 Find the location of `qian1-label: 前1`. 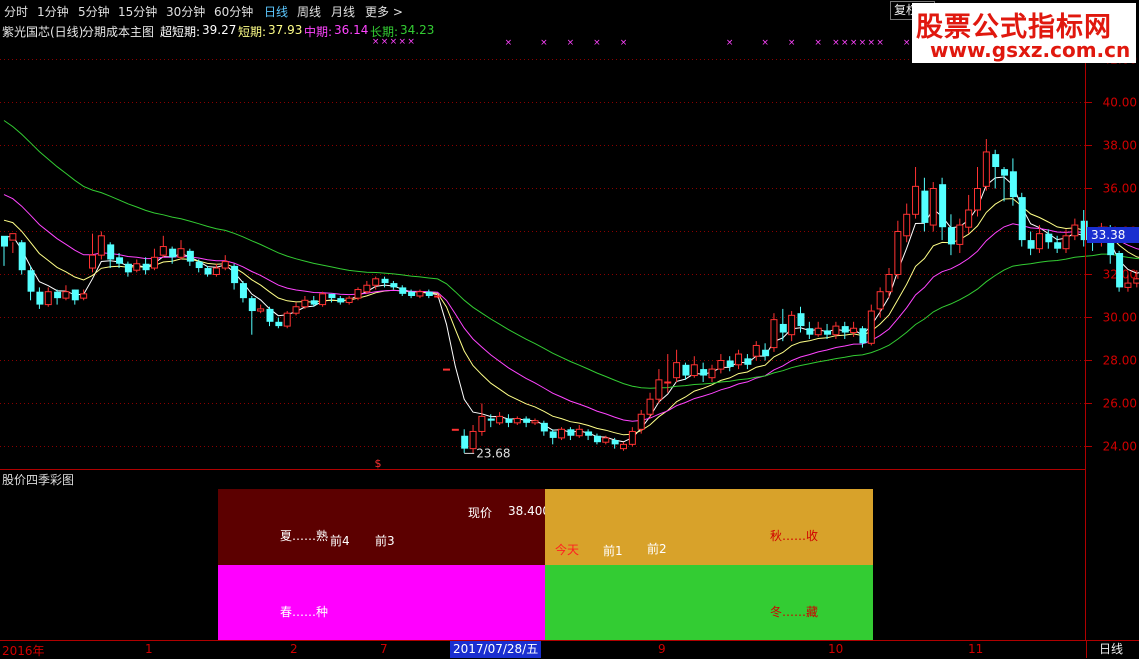

qian1-label: 前1 is located at coordinates (613, 551).